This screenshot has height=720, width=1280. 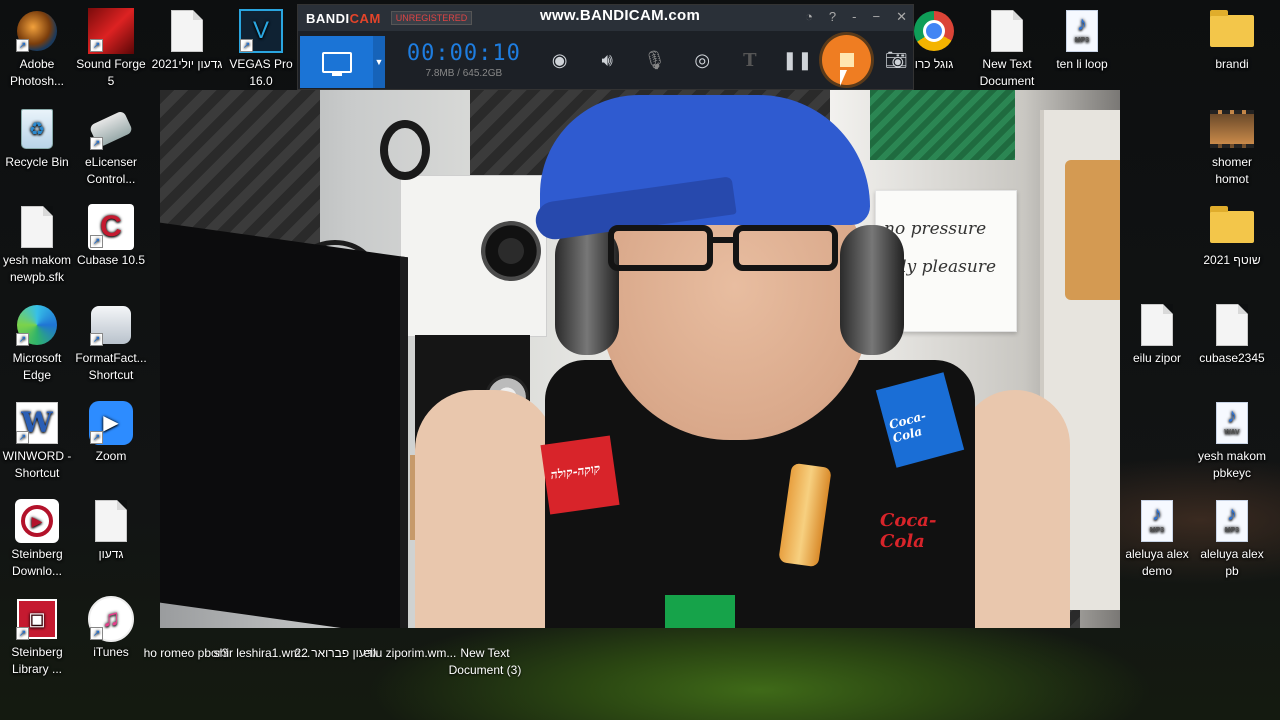 I want to click on mode-dropdown-button: ▼, so click(x=379, y=62).